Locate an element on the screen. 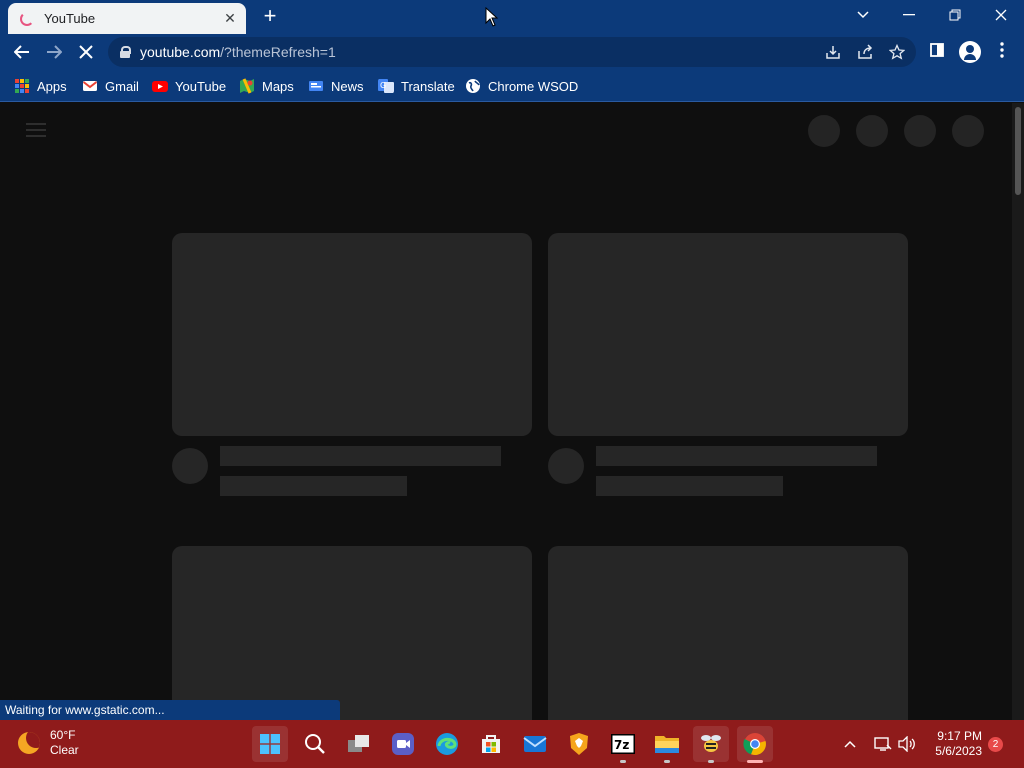  forward-button is located at coordinates (54, 52).